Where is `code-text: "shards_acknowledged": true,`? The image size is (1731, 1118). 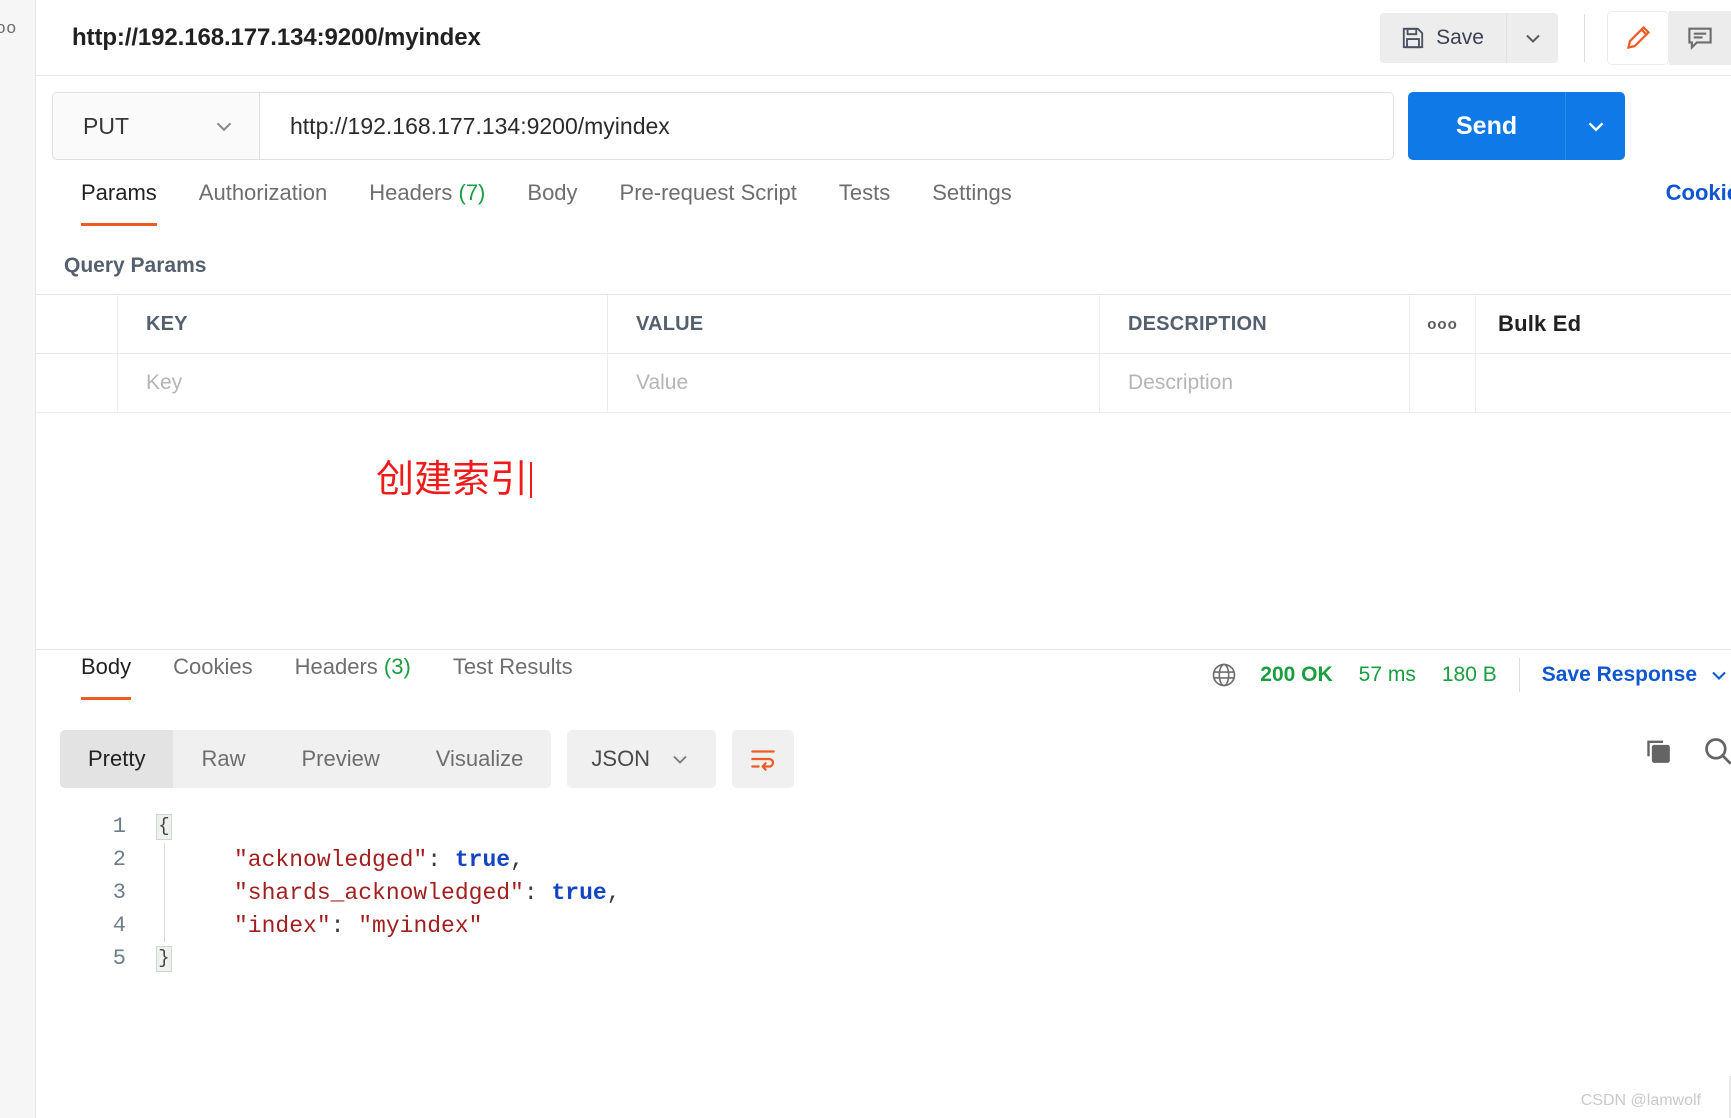 code-text: "shards_acknowledged": true, is located at coordinates (427, 892).